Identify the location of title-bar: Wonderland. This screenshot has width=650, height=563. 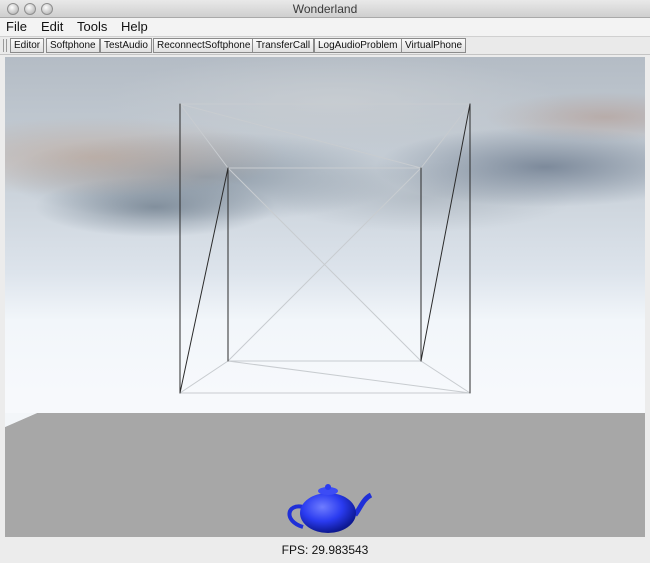
(325, 9).